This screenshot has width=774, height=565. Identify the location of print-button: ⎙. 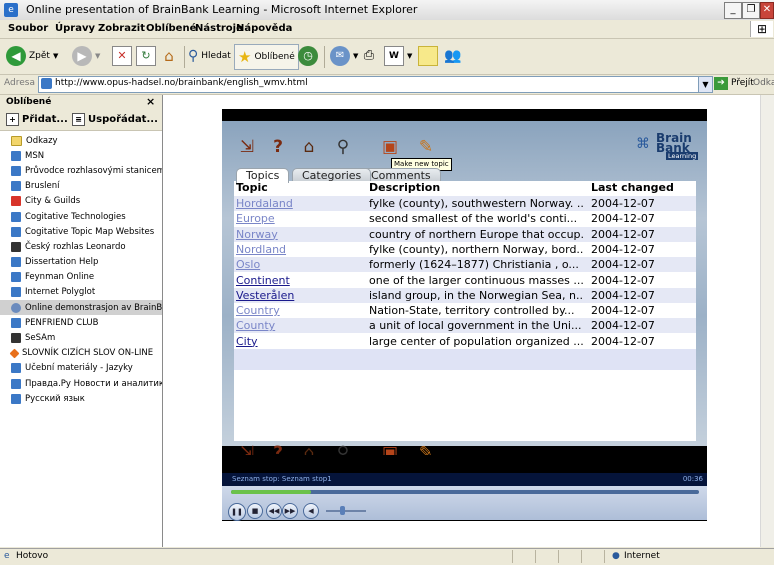
(369, 56).